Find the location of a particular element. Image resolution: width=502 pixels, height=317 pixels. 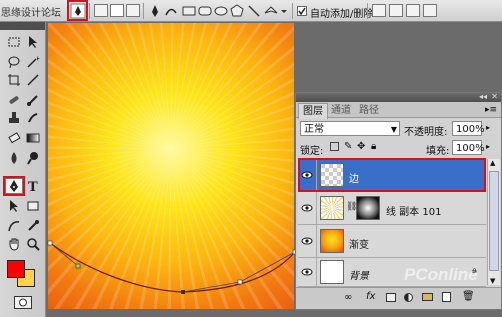

layer-row-edge: 边 is located at coordinates (392, 175).